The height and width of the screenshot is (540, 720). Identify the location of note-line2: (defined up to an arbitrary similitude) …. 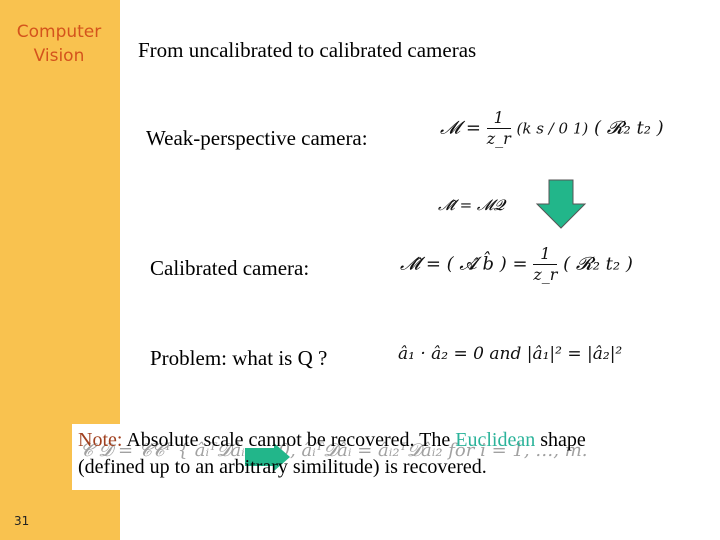
(282, 467).